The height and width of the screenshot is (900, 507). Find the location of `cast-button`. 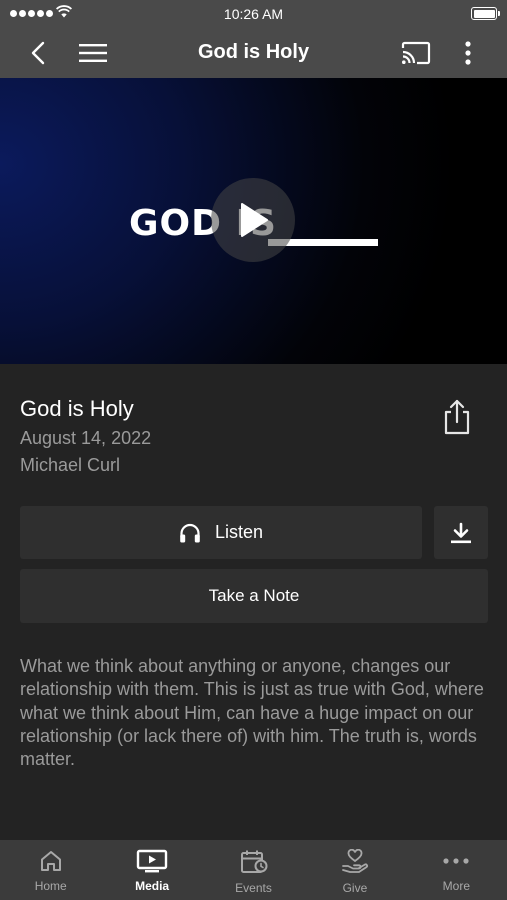

cast-button is located at coordinates (416, 53).